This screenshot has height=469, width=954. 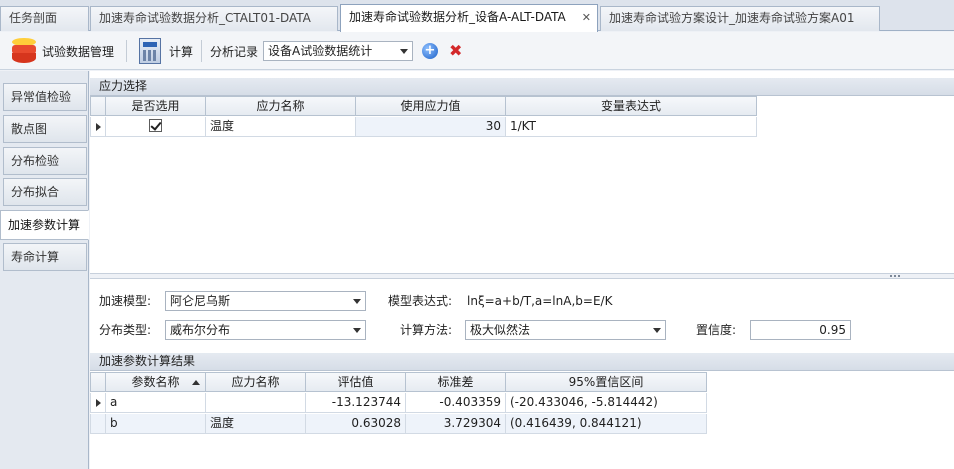 I want to click on column-header-variable-expression: 变量表达式, so click(x=631, y=106).